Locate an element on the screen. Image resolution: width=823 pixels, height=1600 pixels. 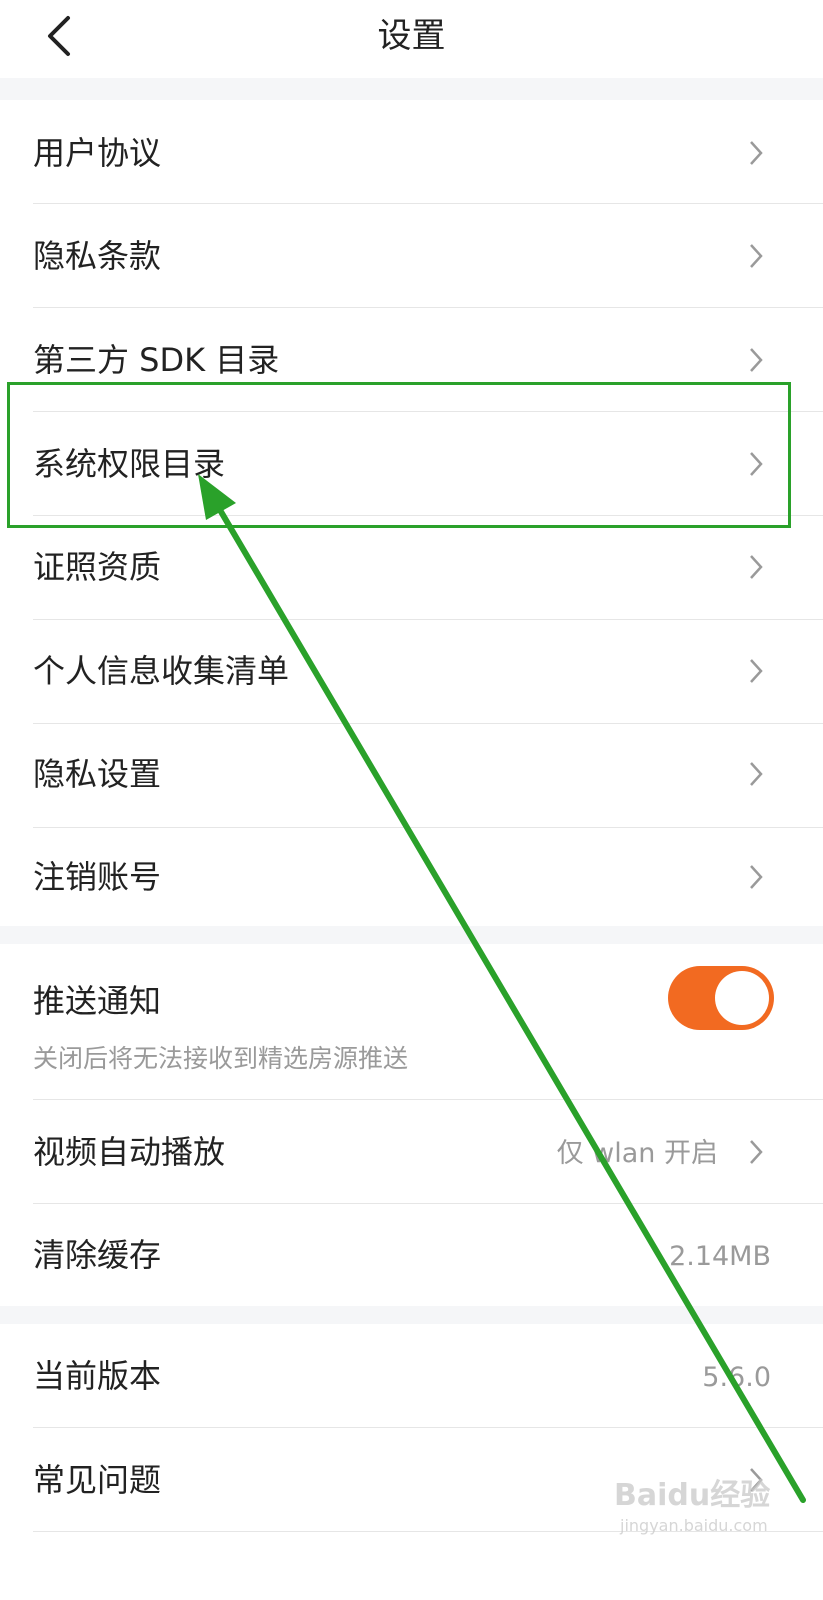
settings-item-label: 推送通知 is located at coordinates (97, 1001).